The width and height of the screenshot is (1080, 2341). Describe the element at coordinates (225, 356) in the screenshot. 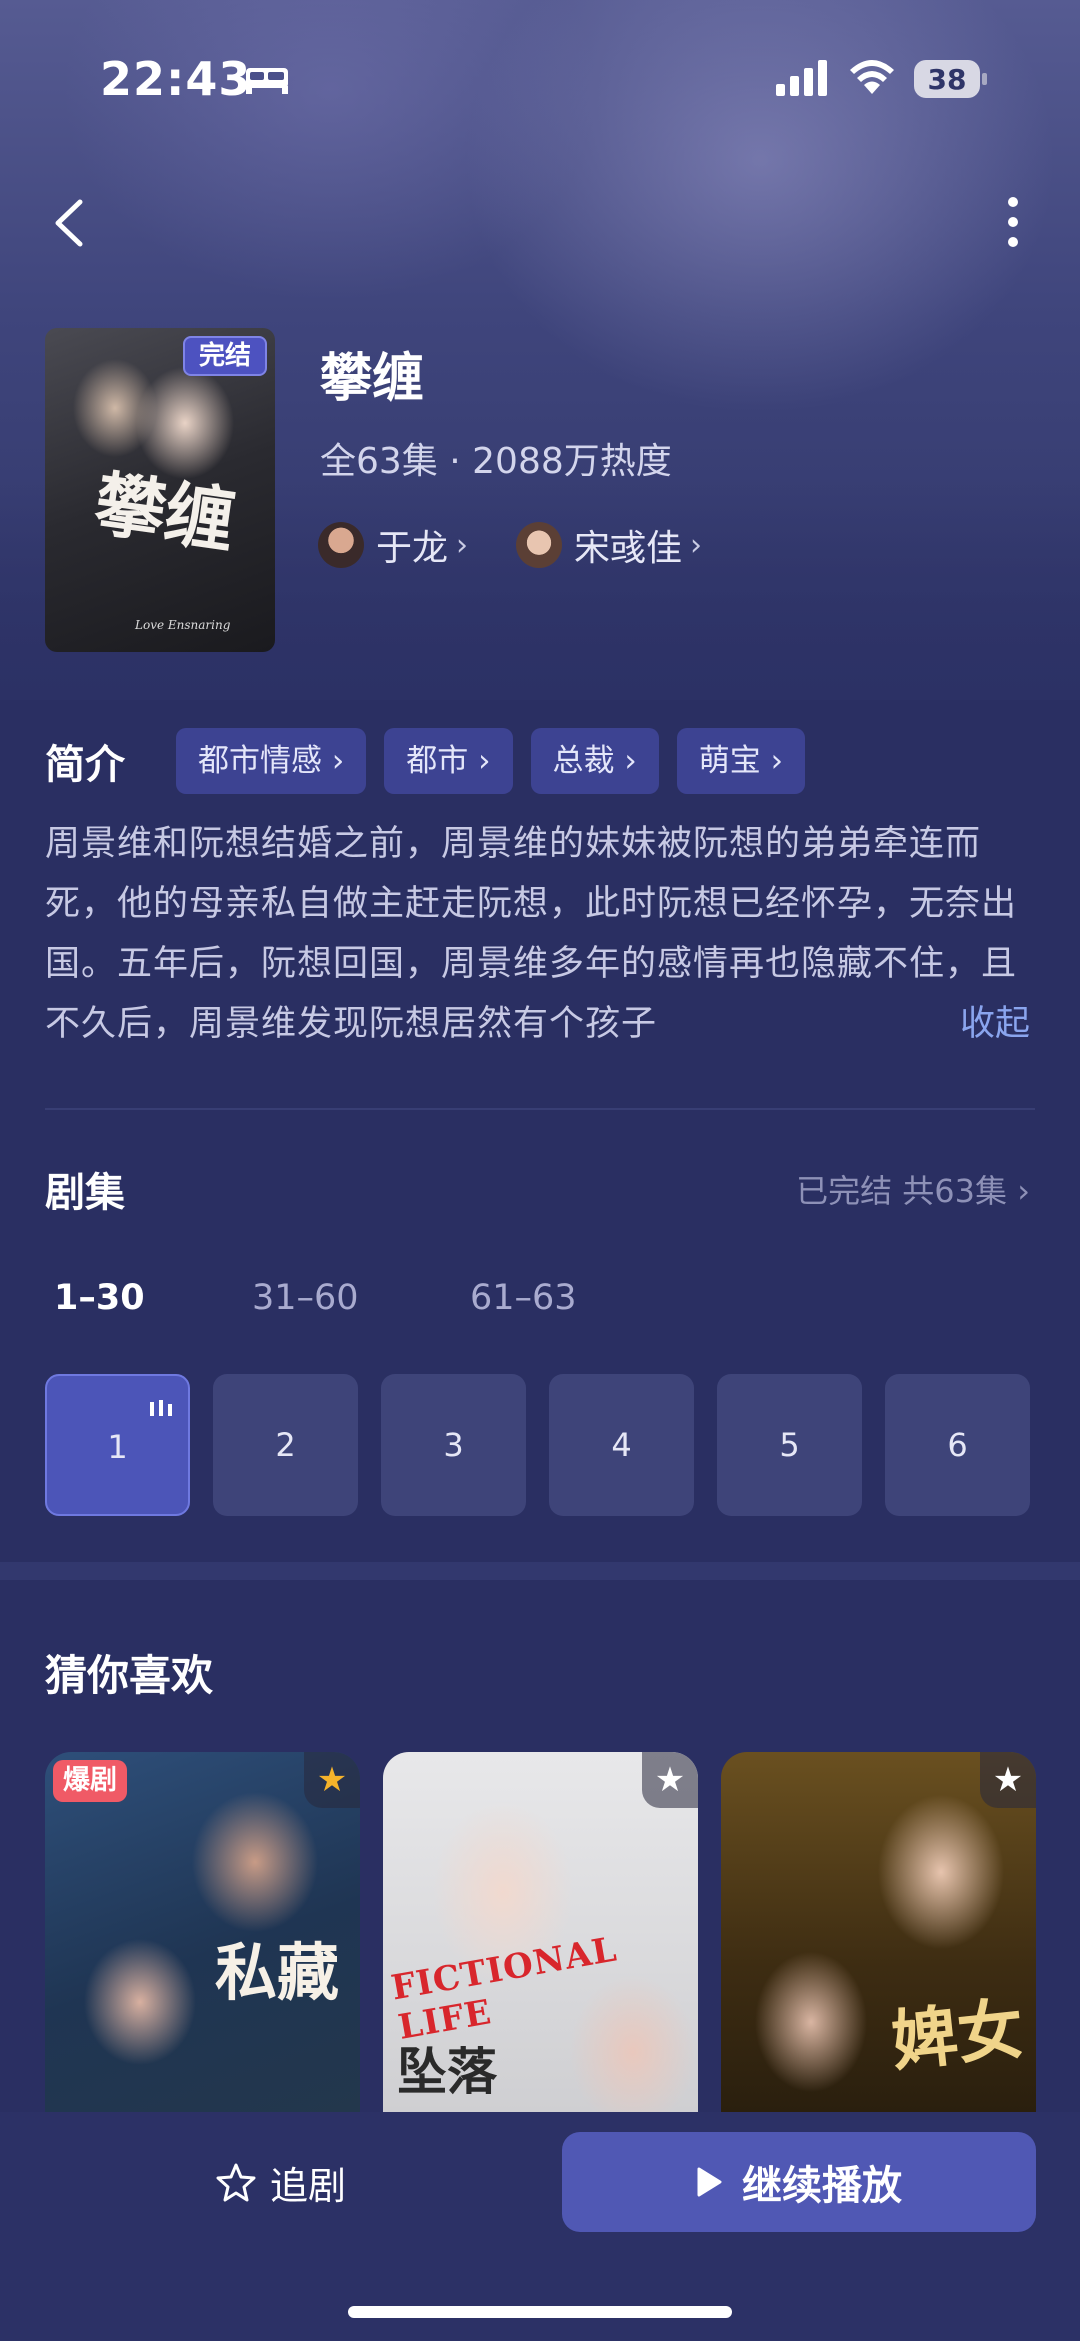

I see `completed-badge: 完结` at that location.